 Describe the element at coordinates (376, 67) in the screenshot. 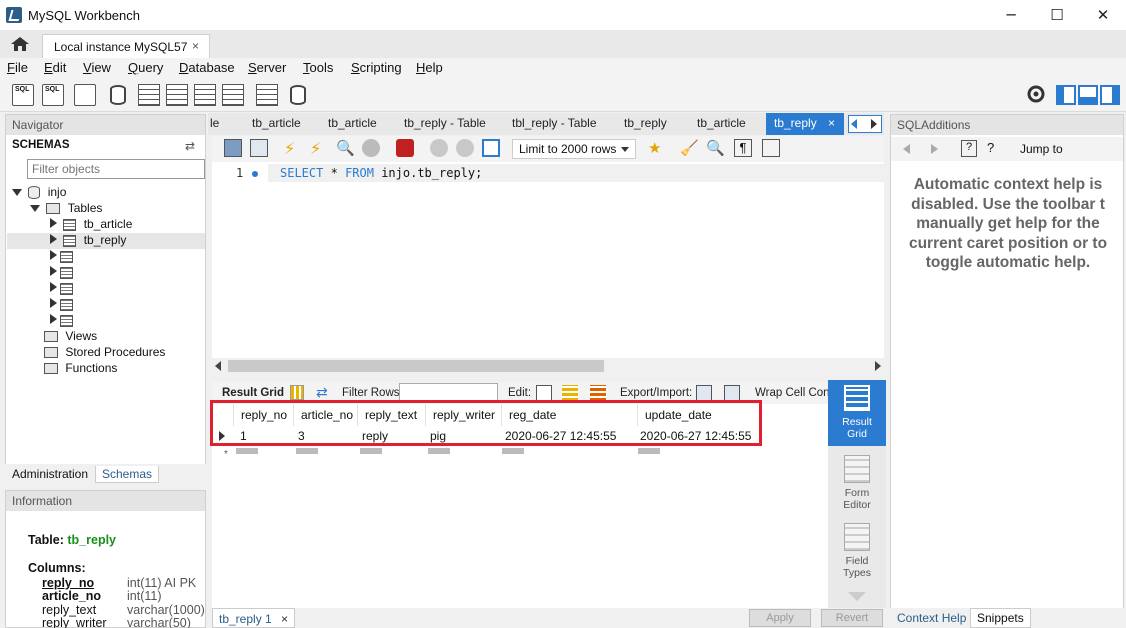

I see `menu-scripting: Scripting` at that location.